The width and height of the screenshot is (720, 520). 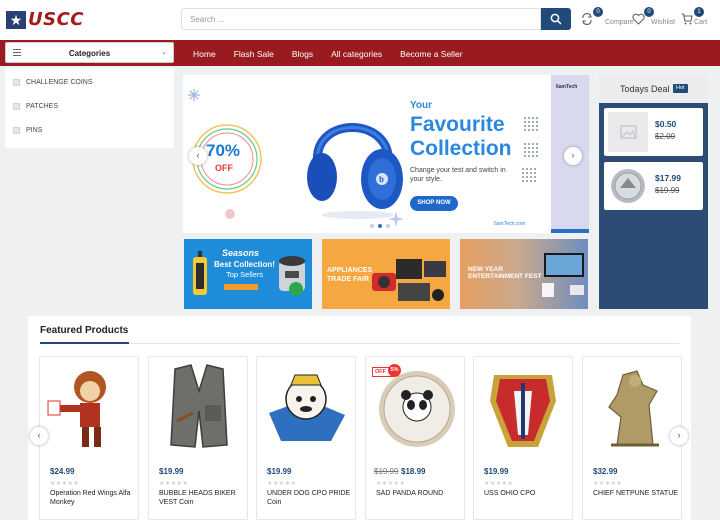 I want to click on shop-now-button: SHOP NOW, so click(x=434, y=203).